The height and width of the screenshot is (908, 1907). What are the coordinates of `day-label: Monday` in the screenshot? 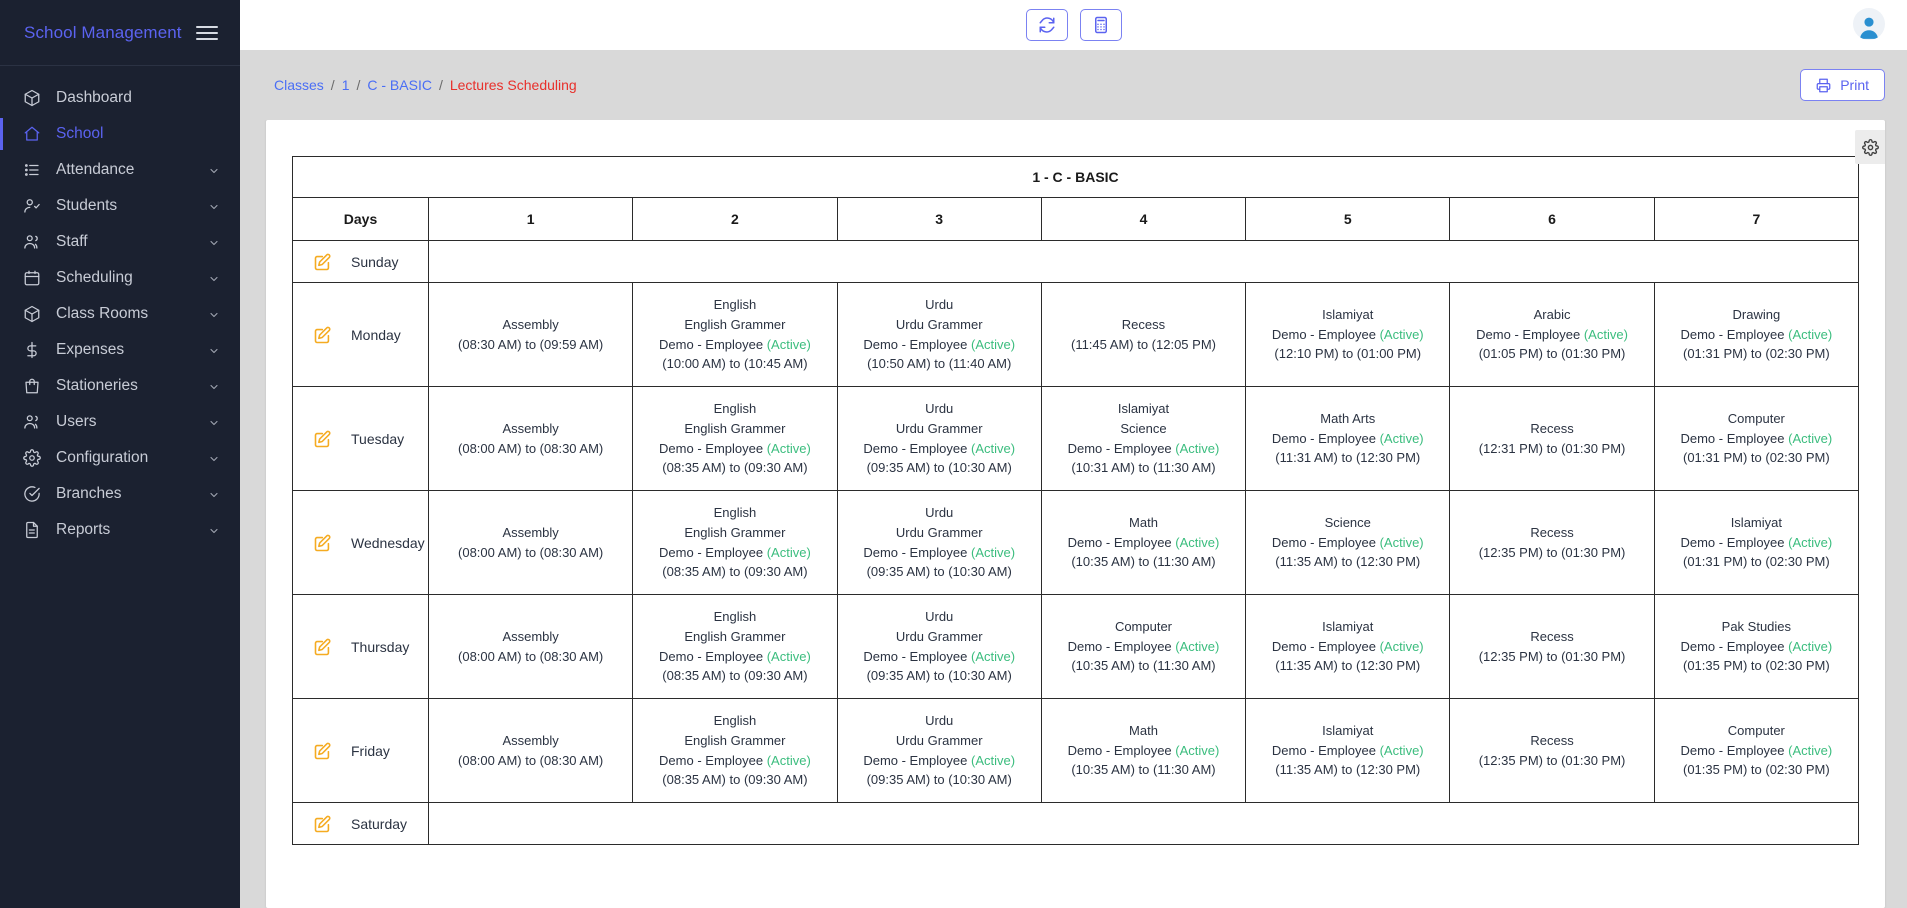 It's located at (376, 334).